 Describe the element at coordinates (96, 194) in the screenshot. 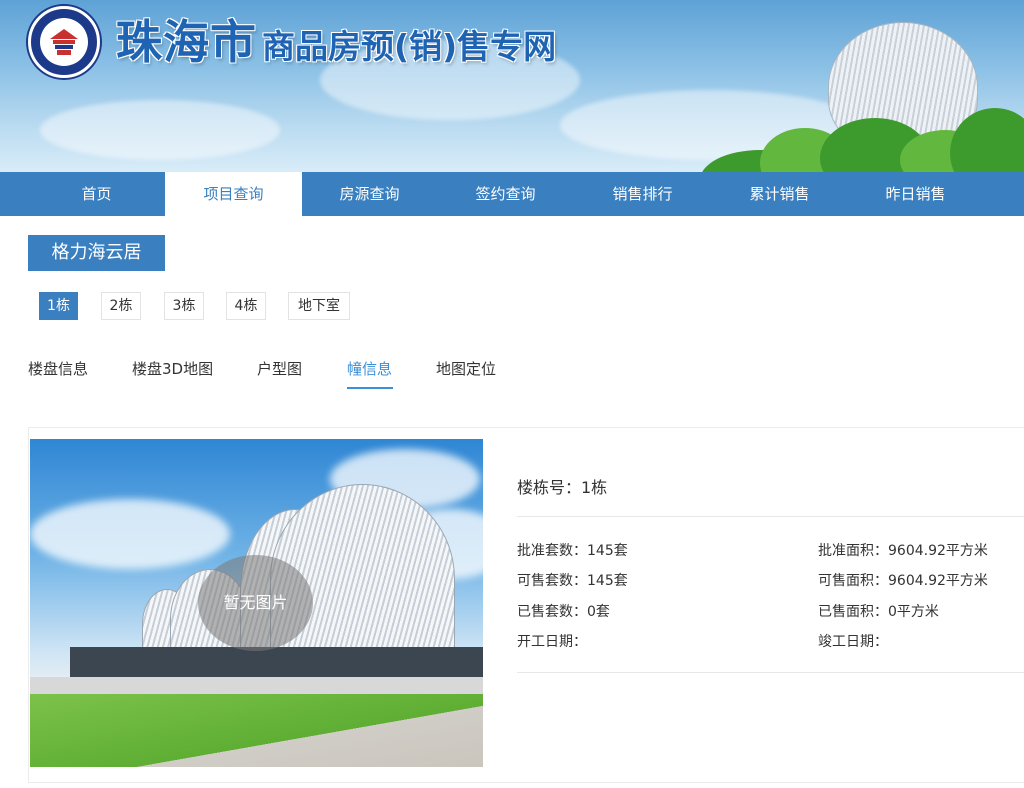

I see `nav-home: 首页` at that location.